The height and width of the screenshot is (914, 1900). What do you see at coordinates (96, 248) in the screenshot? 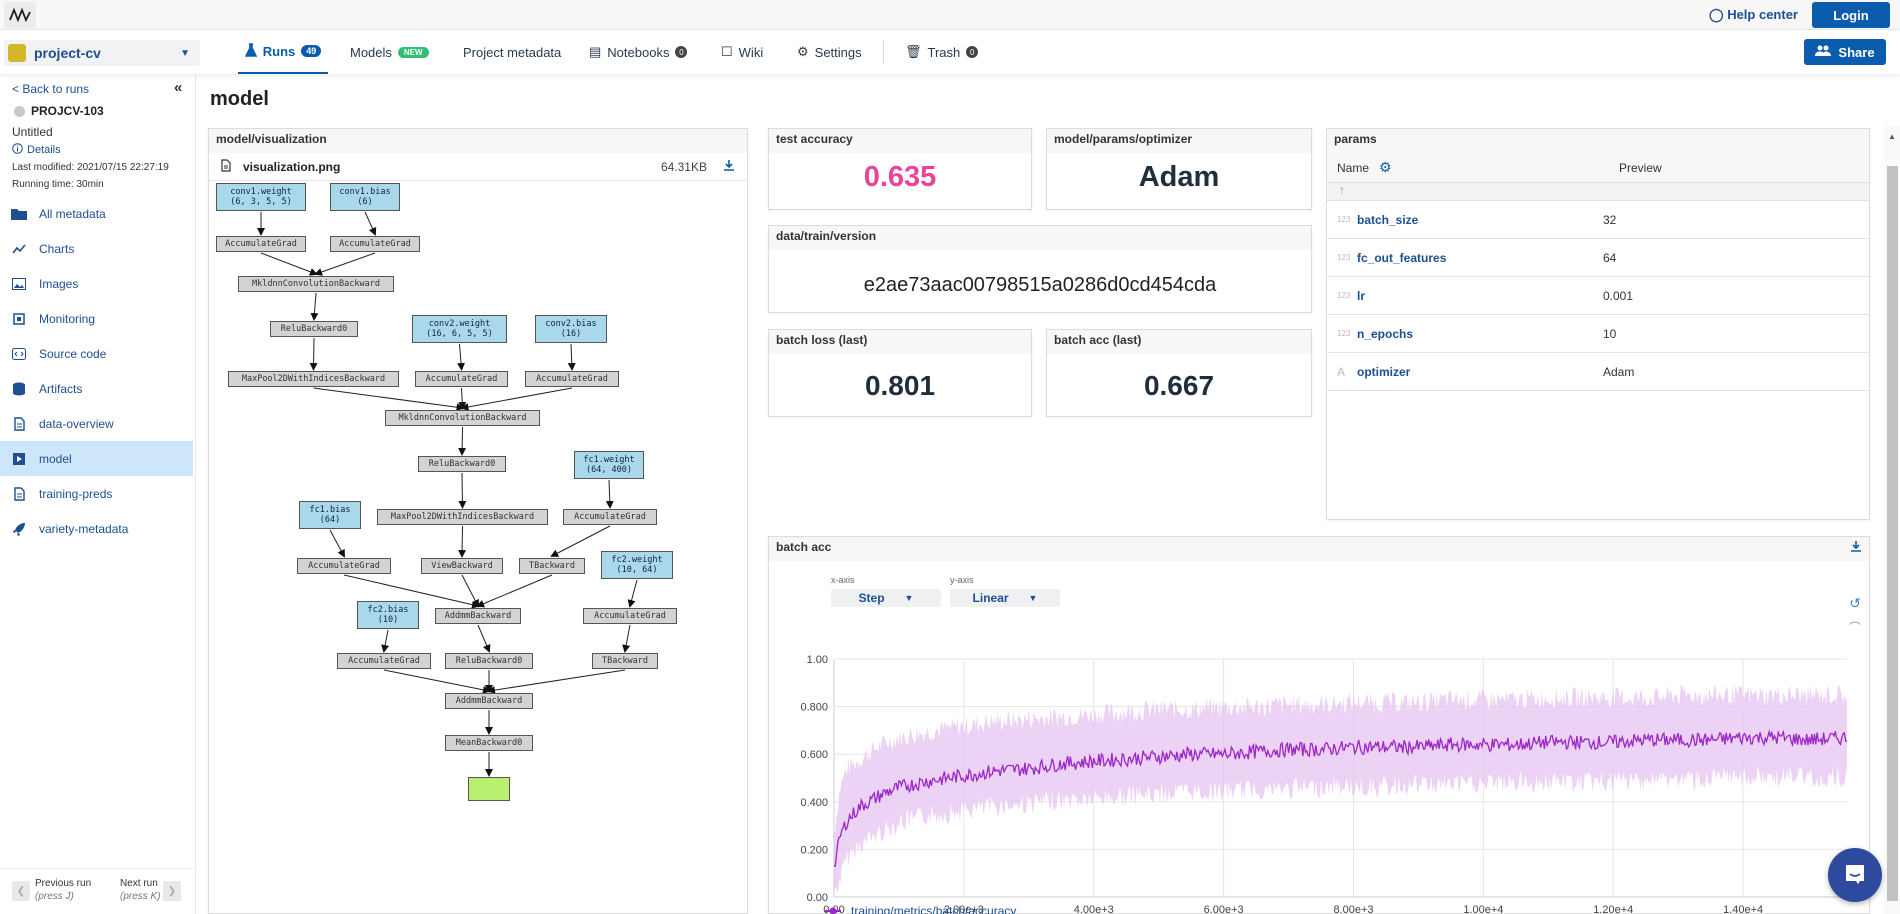
I see `sidebar-item-charts: Charts` at bounding box center [96, 248].